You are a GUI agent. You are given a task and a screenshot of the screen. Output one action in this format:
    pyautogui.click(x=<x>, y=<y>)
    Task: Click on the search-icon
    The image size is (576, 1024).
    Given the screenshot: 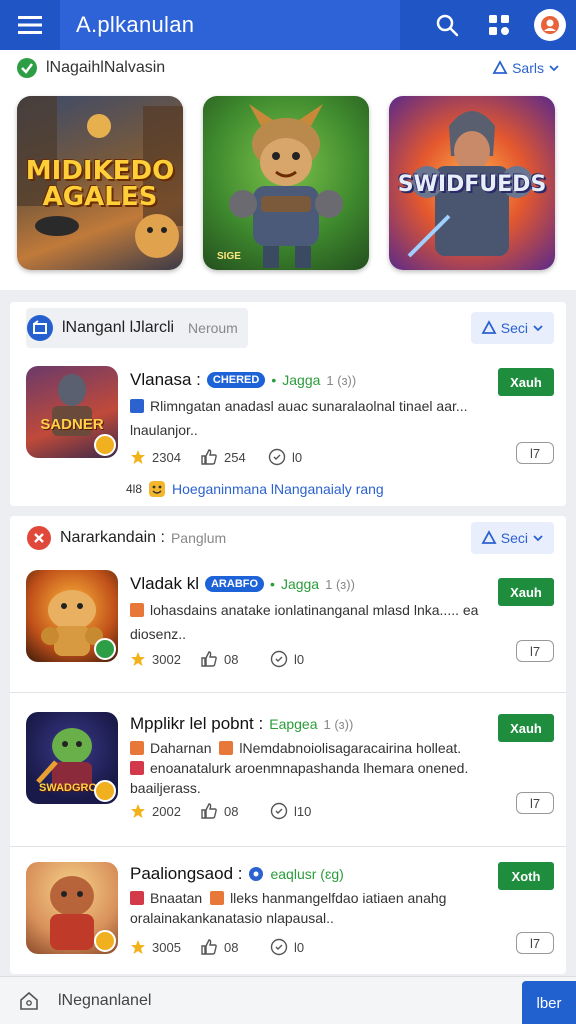 What is the action you would take?
    pyautogui.click(x=447, y=25)
    